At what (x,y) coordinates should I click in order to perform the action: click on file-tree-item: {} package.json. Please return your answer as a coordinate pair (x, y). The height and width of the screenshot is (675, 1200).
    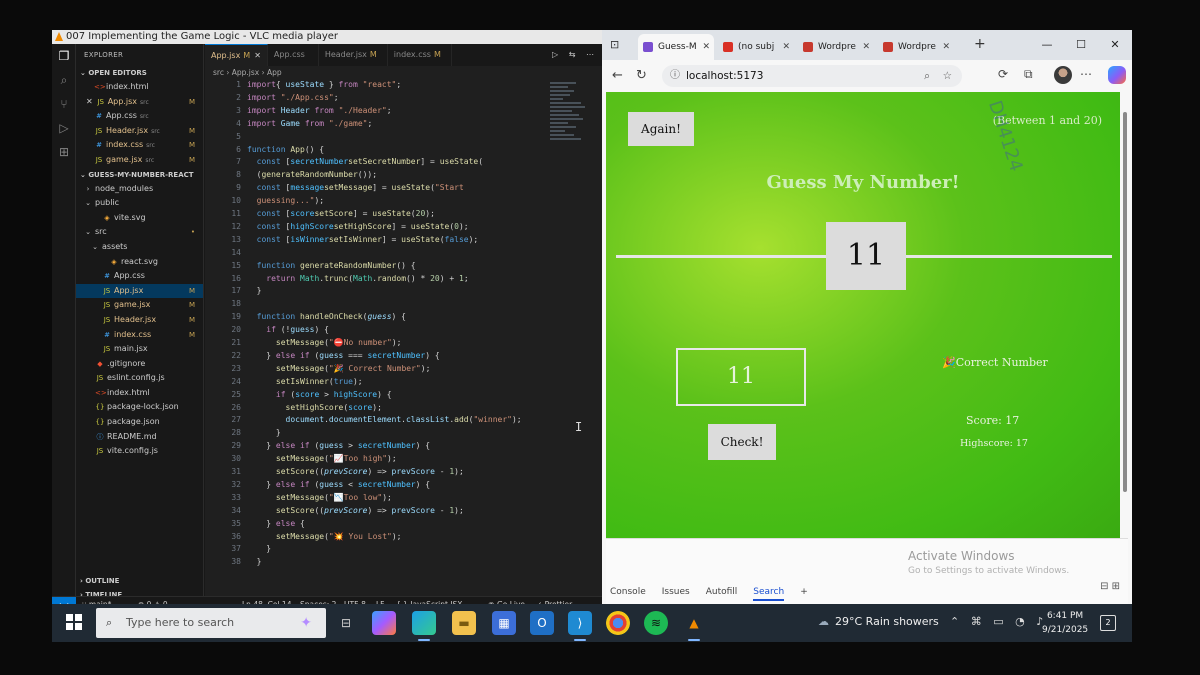
    Looking at the image, I should click on (139, 422).